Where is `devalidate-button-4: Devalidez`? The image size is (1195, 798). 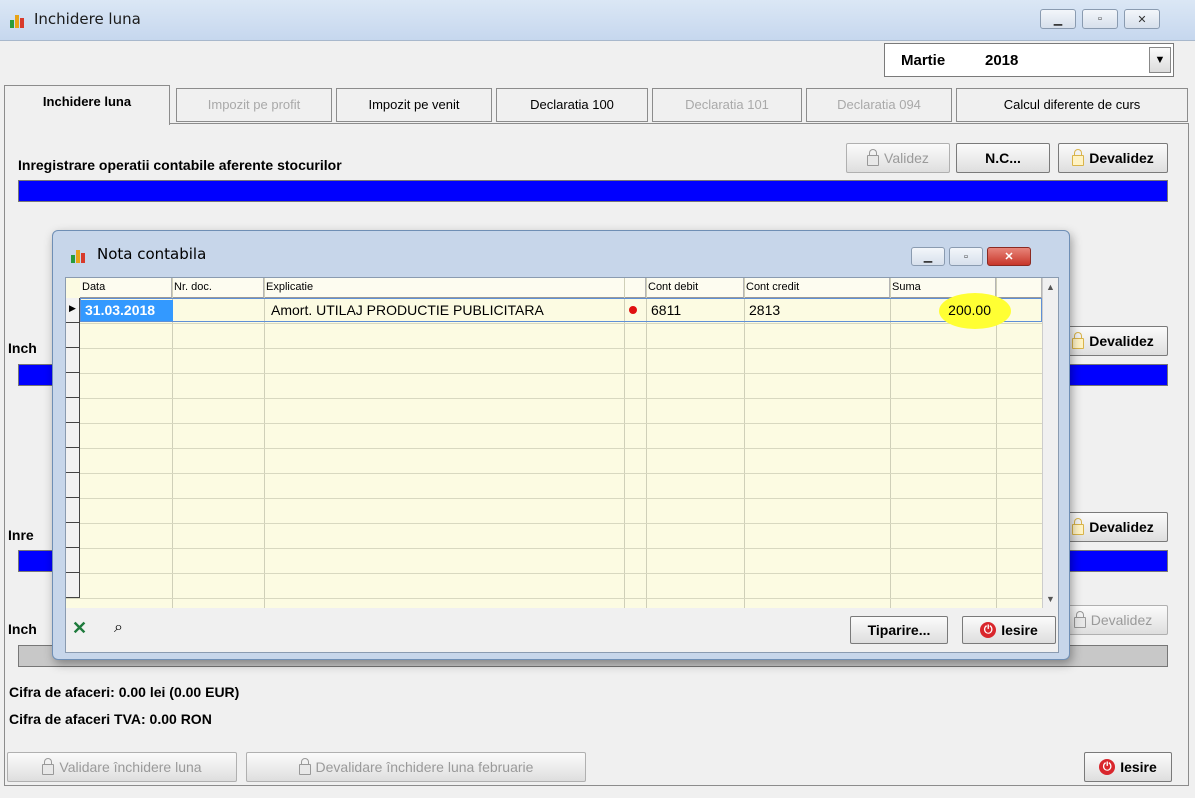 devalidate-button-4: Devalidez is located at coordinates (1113, 620).